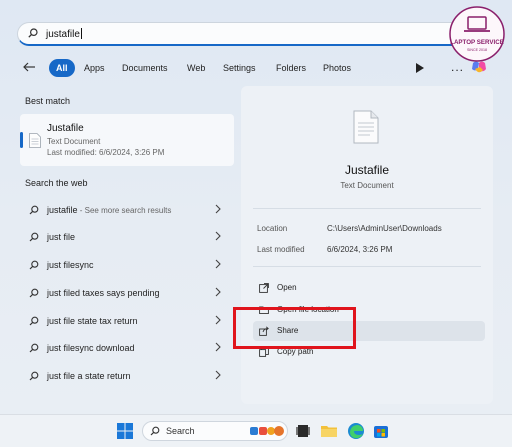  What do you see at coordinates (106, 152) in the screenshot?
I see `best-match-modified: Last modified: 6/6/2024, 3:26 PM` at bounding box center [106, 152].